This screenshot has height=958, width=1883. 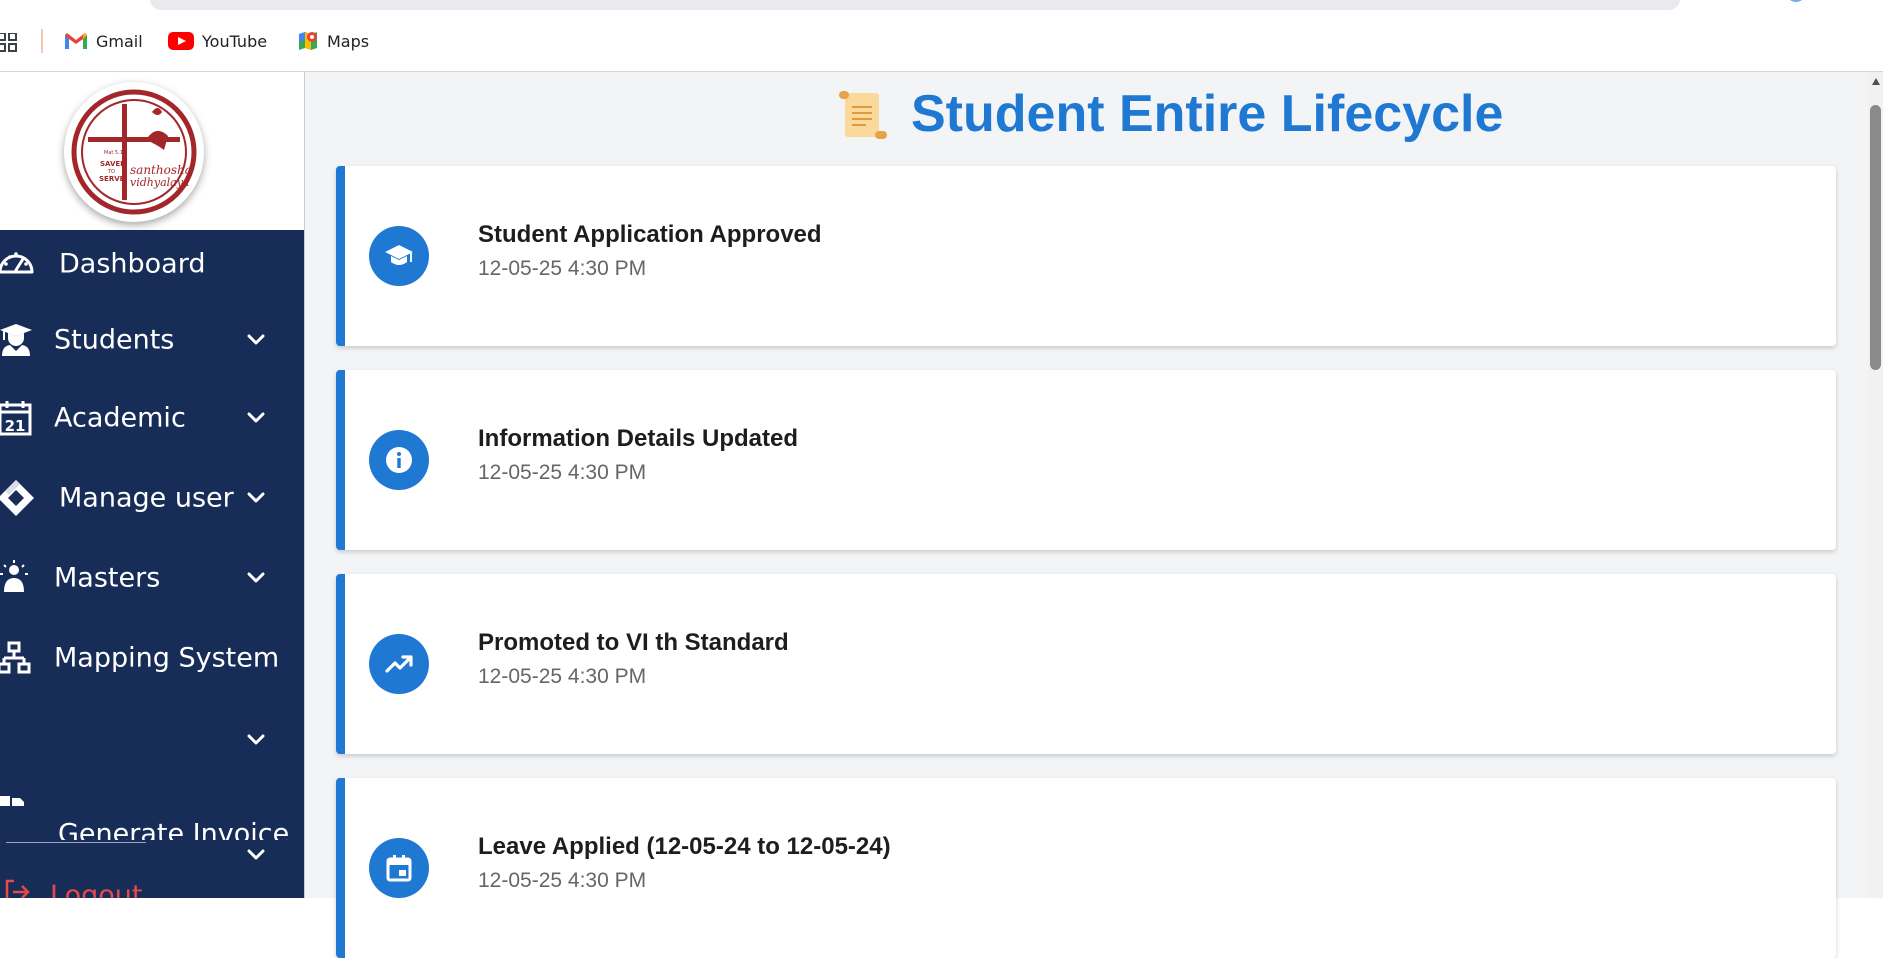 What do you see at coordinates (1796, 1) in the screenshot?
I see `profile-avatar` at bounding box center [1796, 1].